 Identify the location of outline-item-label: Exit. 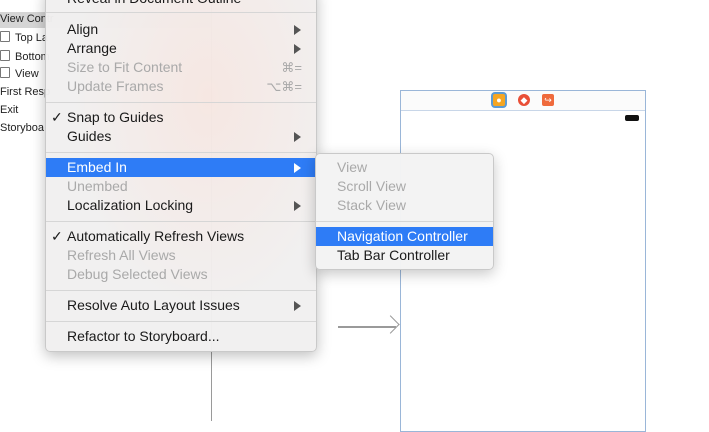
(9, 110).